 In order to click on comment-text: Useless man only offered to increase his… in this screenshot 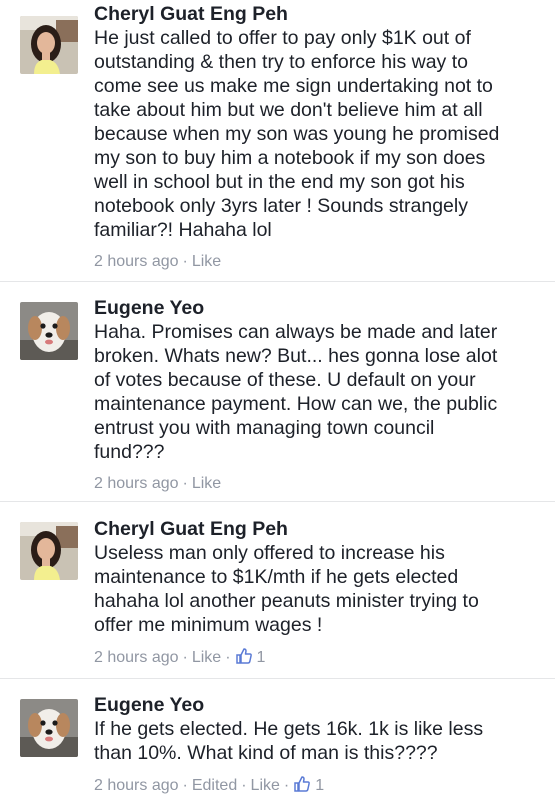, I will do `click(319, 589)`.